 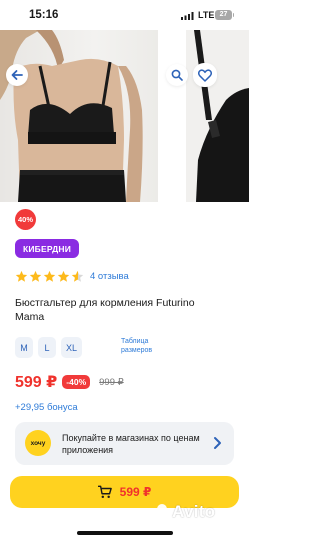 I want to click on size-selector: M L XL, so click(x=48, y=347).